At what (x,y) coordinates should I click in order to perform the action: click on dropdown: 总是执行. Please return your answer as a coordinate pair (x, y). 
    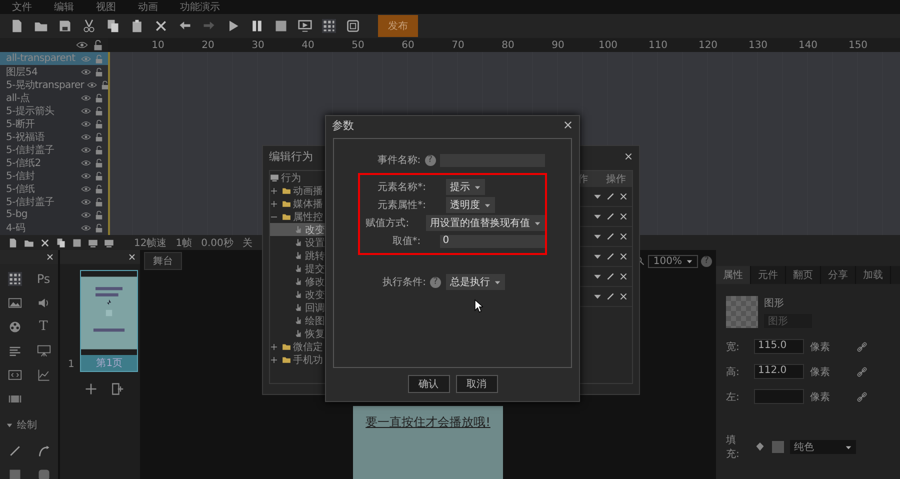
    Looking at the image, I should click on (475, 282).